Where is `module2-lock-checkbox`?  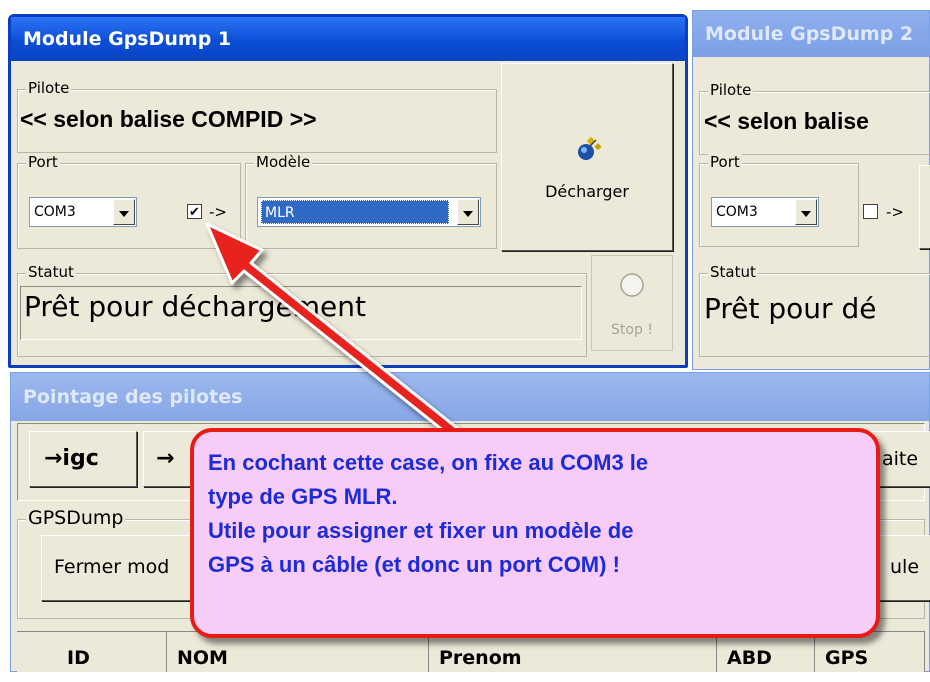
module2-lock-checkbox is located at coordinates (870, 211).